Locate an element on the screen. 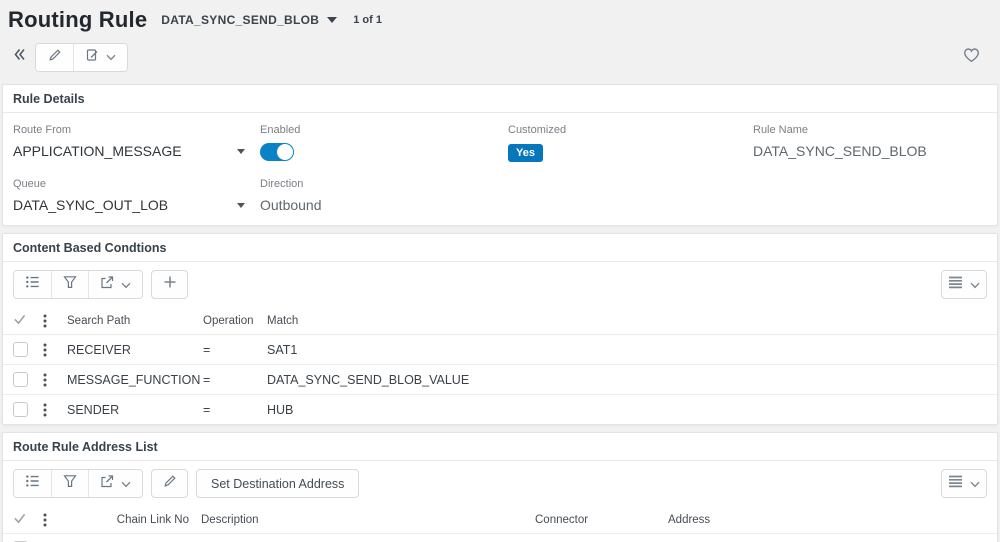  field-customized: Customized Yes is located at coordinates (630, 143).